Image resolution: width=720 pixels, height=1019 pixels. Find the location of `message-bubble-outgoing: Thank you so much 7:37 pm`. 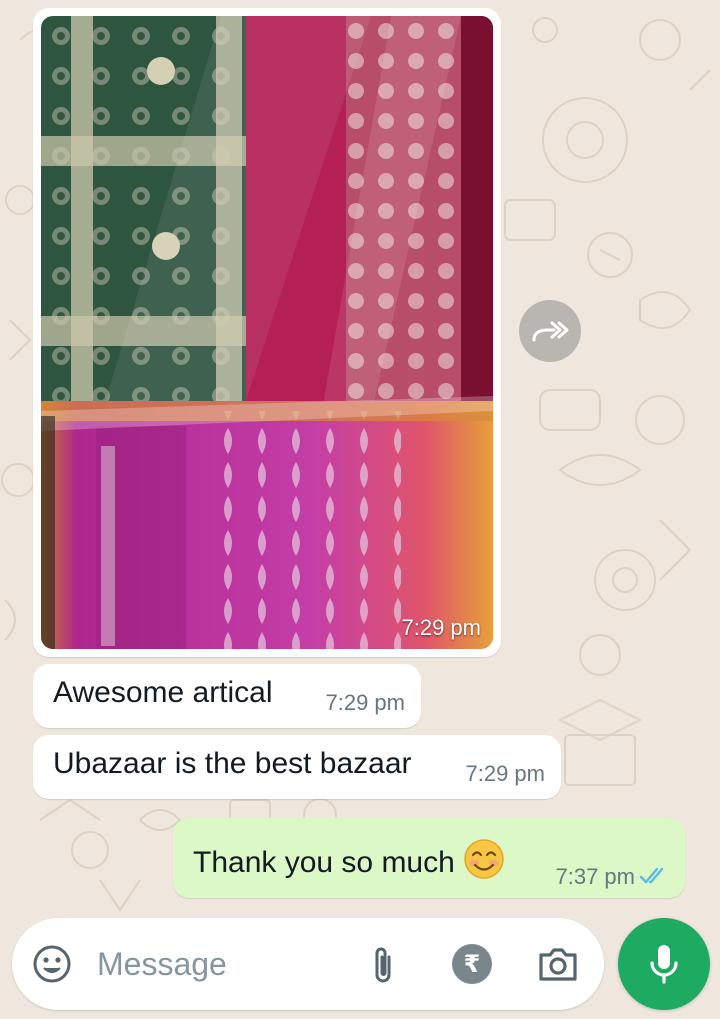

message-bubble-outgoing: Thank you so much 7:37 pm is located at coordinates (429, 858).